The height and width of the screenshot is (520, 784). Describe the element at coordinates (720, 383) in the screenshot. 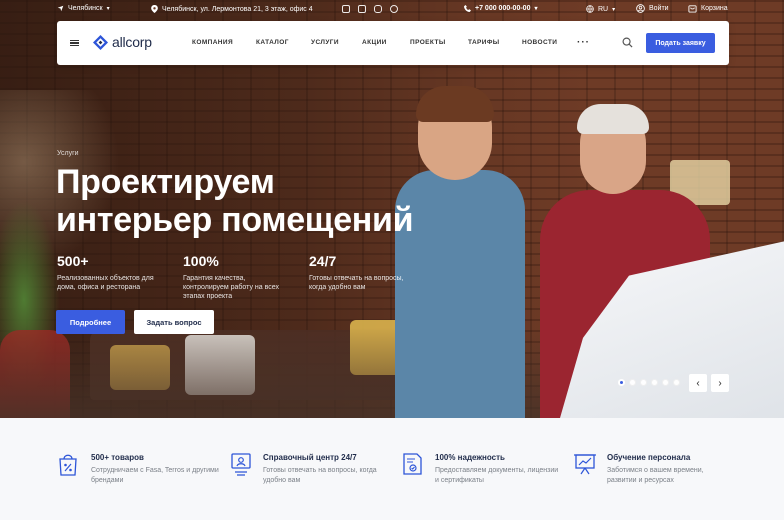

I see `slider-next-button: ›` at that location.